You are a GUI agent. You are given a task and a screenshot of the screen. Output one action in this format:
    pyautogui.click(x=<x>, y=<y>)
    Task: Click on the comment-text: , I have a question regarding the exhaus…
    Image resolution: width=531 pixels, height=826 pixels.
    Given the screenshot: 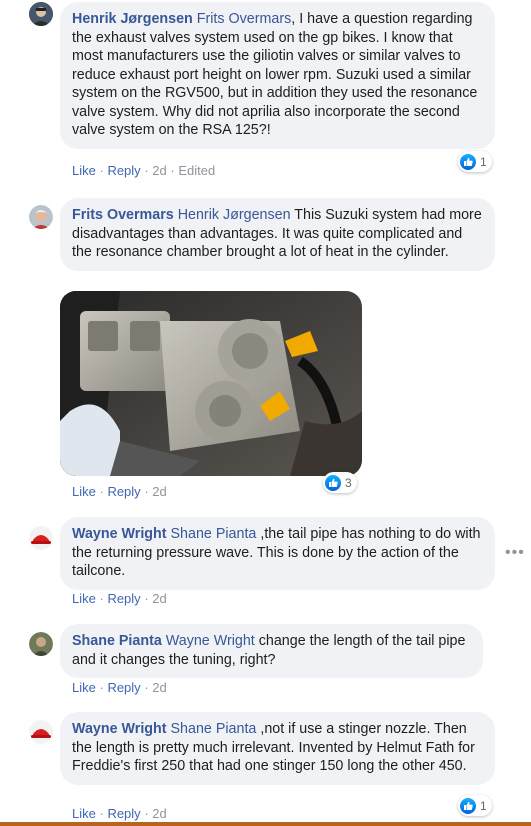 What is the action you would take?
    pyautogui.click(x=275, y=74)
    